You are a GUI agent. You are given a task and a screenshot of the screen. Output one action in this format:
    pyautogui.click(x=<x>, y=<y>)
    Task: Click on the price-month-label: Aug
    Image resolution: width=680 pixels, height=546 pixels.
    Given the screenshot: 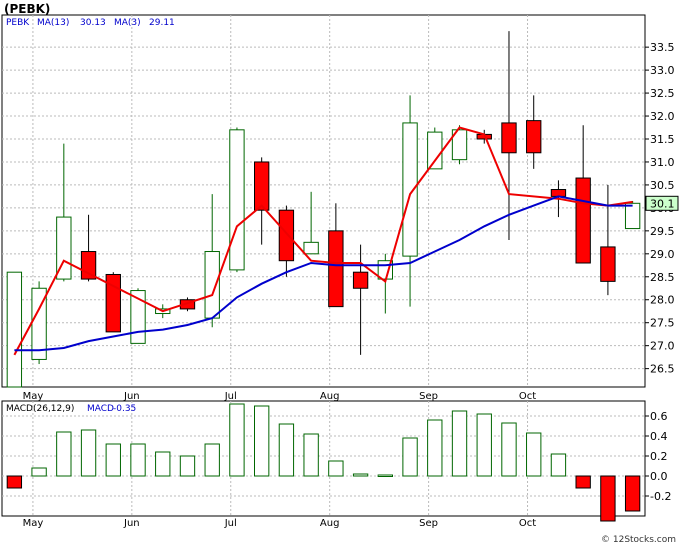 What is the action you would take?
    pyautogui.click(x=330, y=396)
    